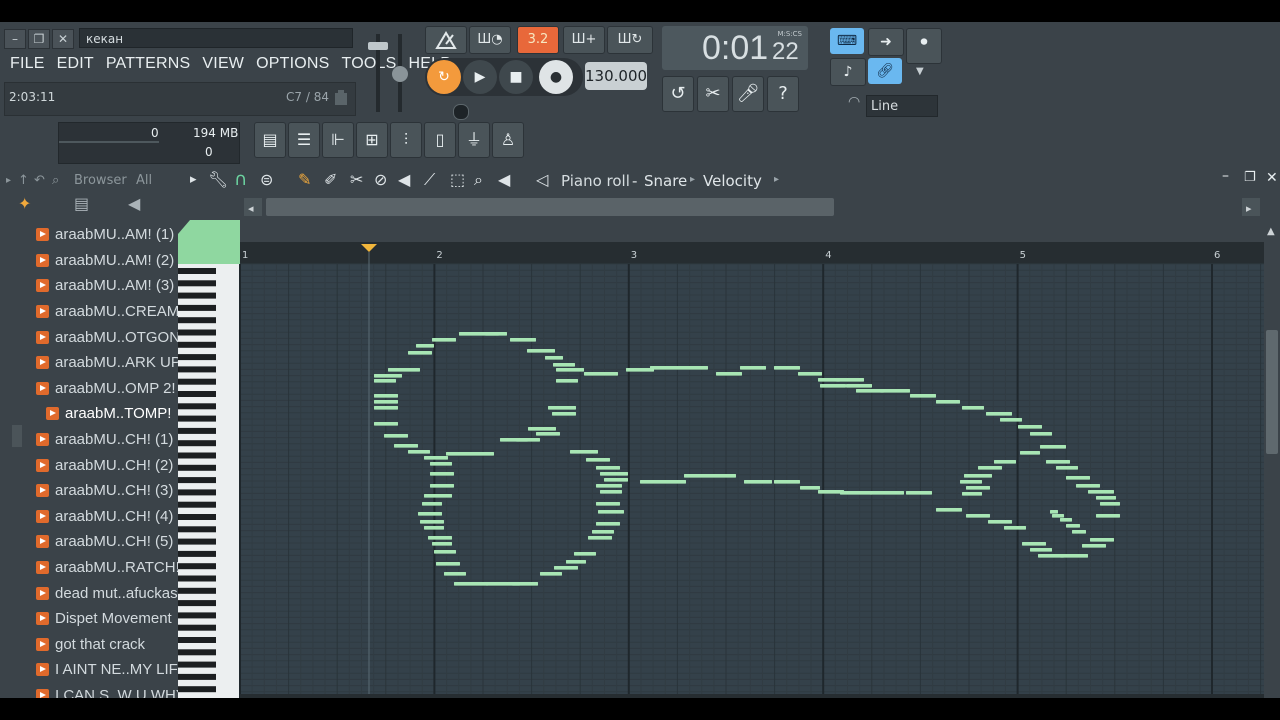 The height and width of the screenshot is (720, 1280). Describe the element at coordinates (490, 40) in the screenshot. I see `wait-input-button: Ш◔` at that location.